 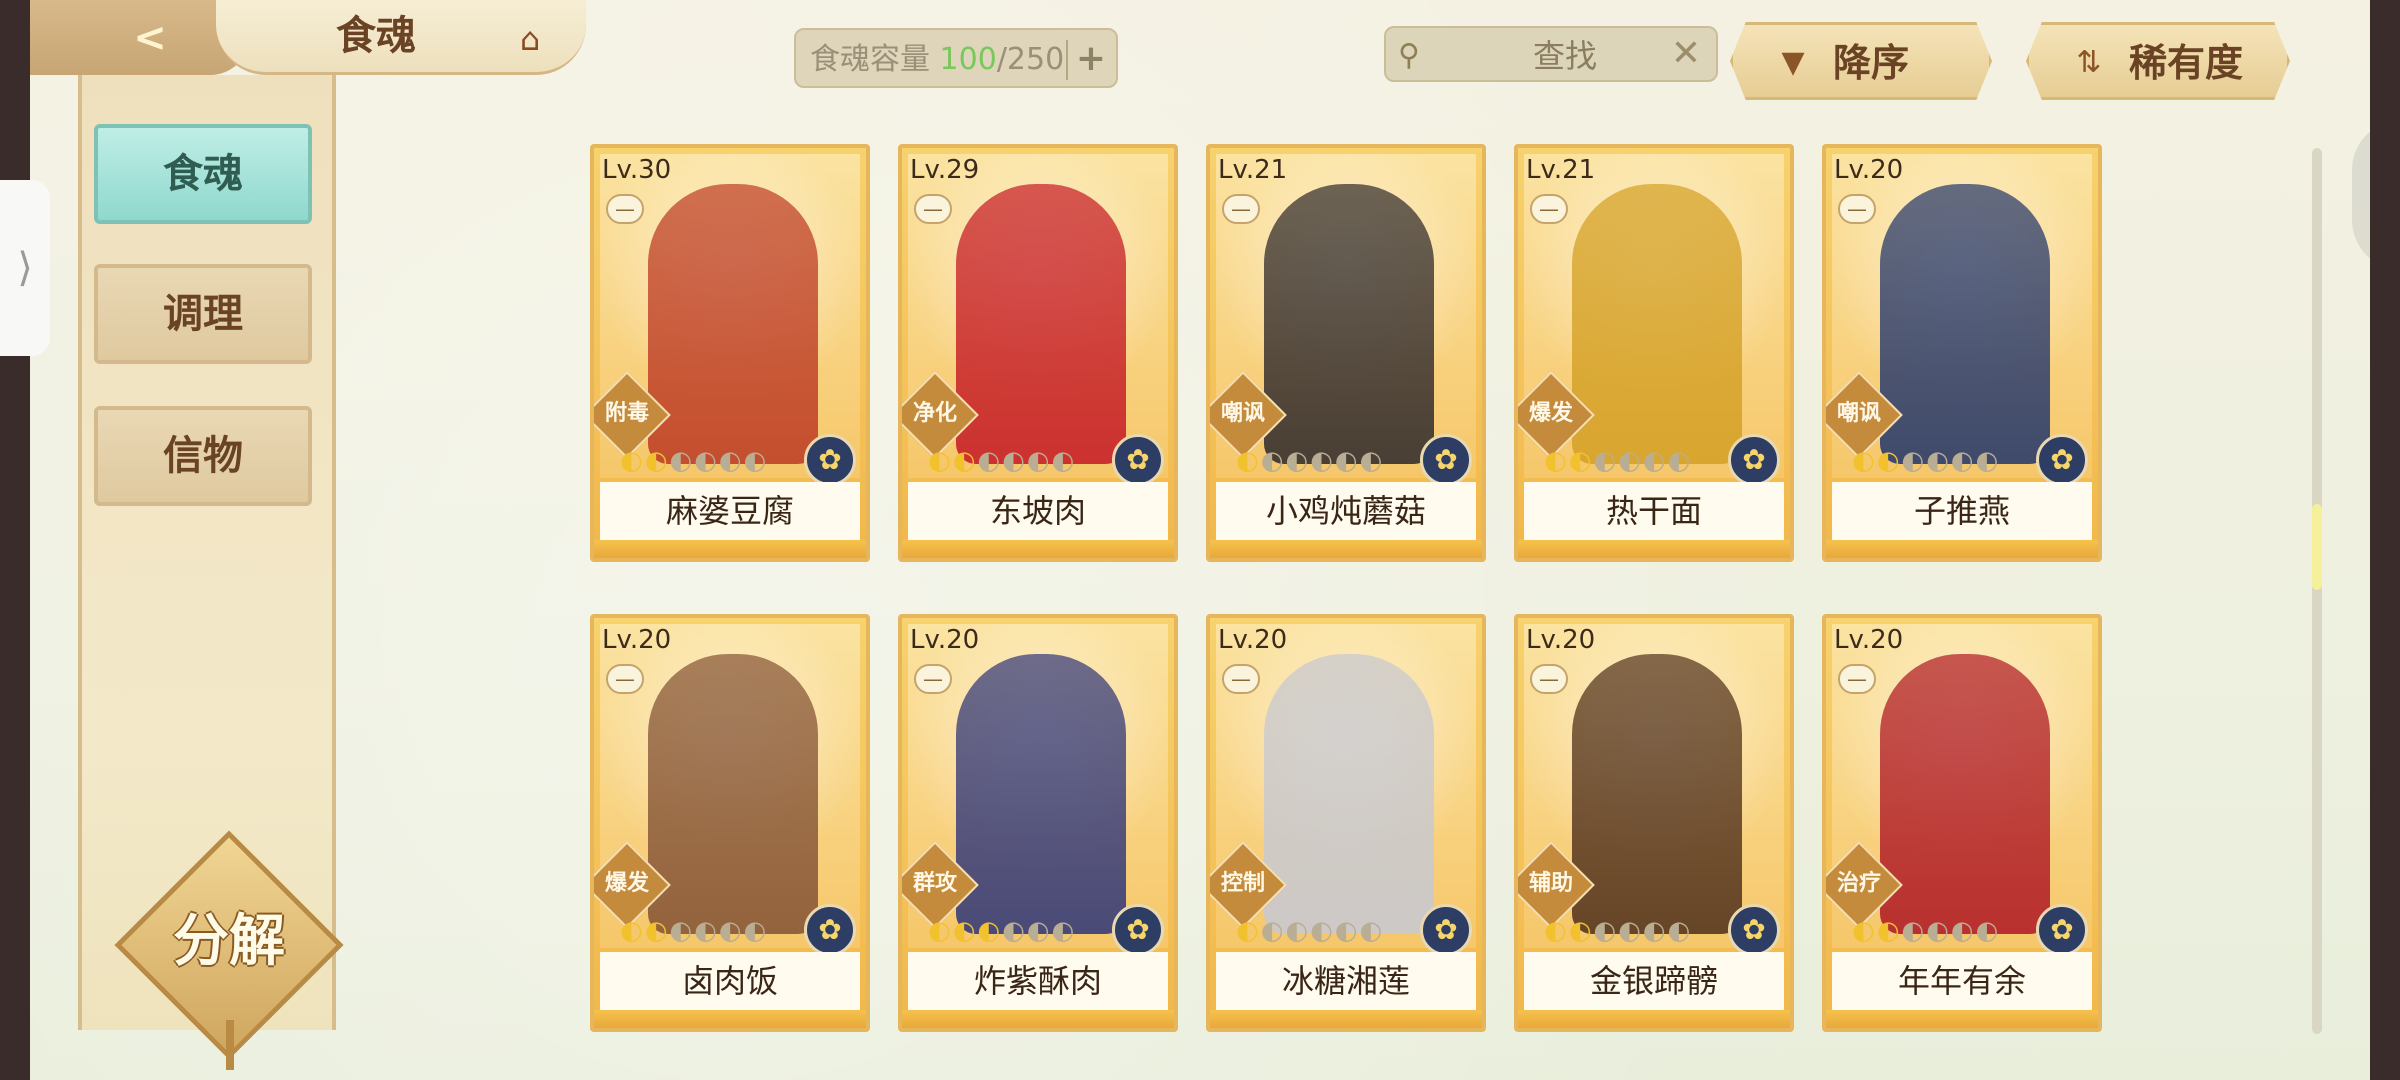 I want to click on scroll-thumb, so click(x=2317, y=547).